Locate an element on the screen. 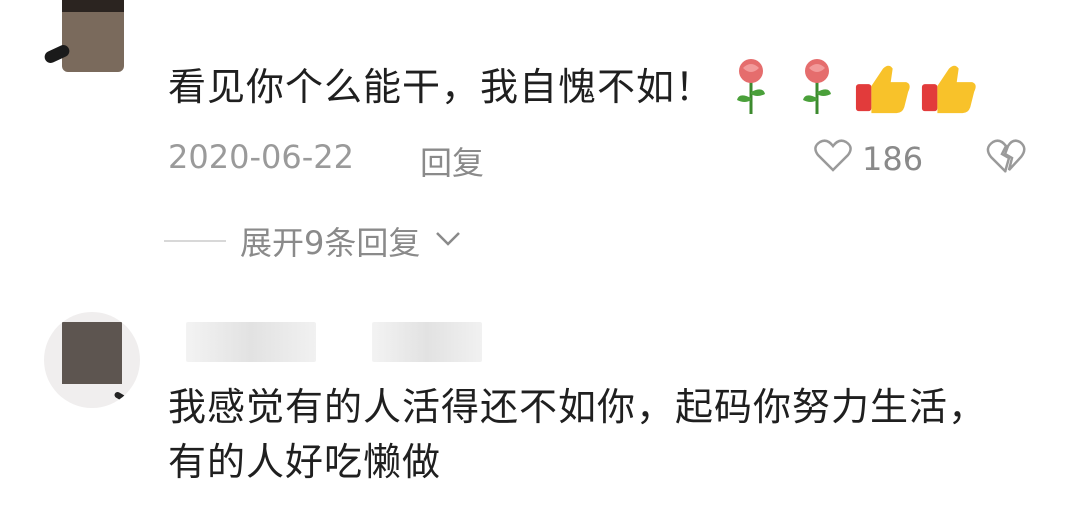  comment-date: 2020-06-22 is located at coordinates (261, 157).